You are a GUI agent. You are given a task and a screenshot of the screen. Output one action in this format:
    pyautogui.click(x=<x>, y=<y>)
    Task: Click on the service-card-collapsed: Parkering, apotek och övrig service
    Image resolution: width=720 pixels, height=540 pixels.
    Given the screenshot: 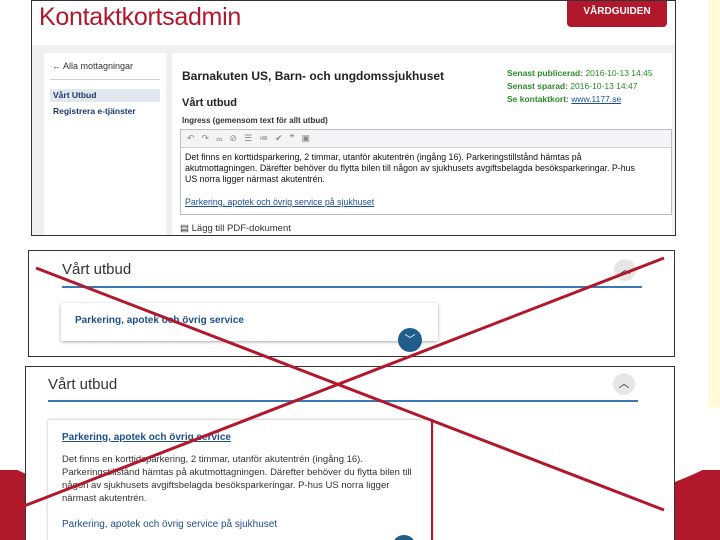 What is the action you would take?
    pyautogui.click(x=249, y=322)
    